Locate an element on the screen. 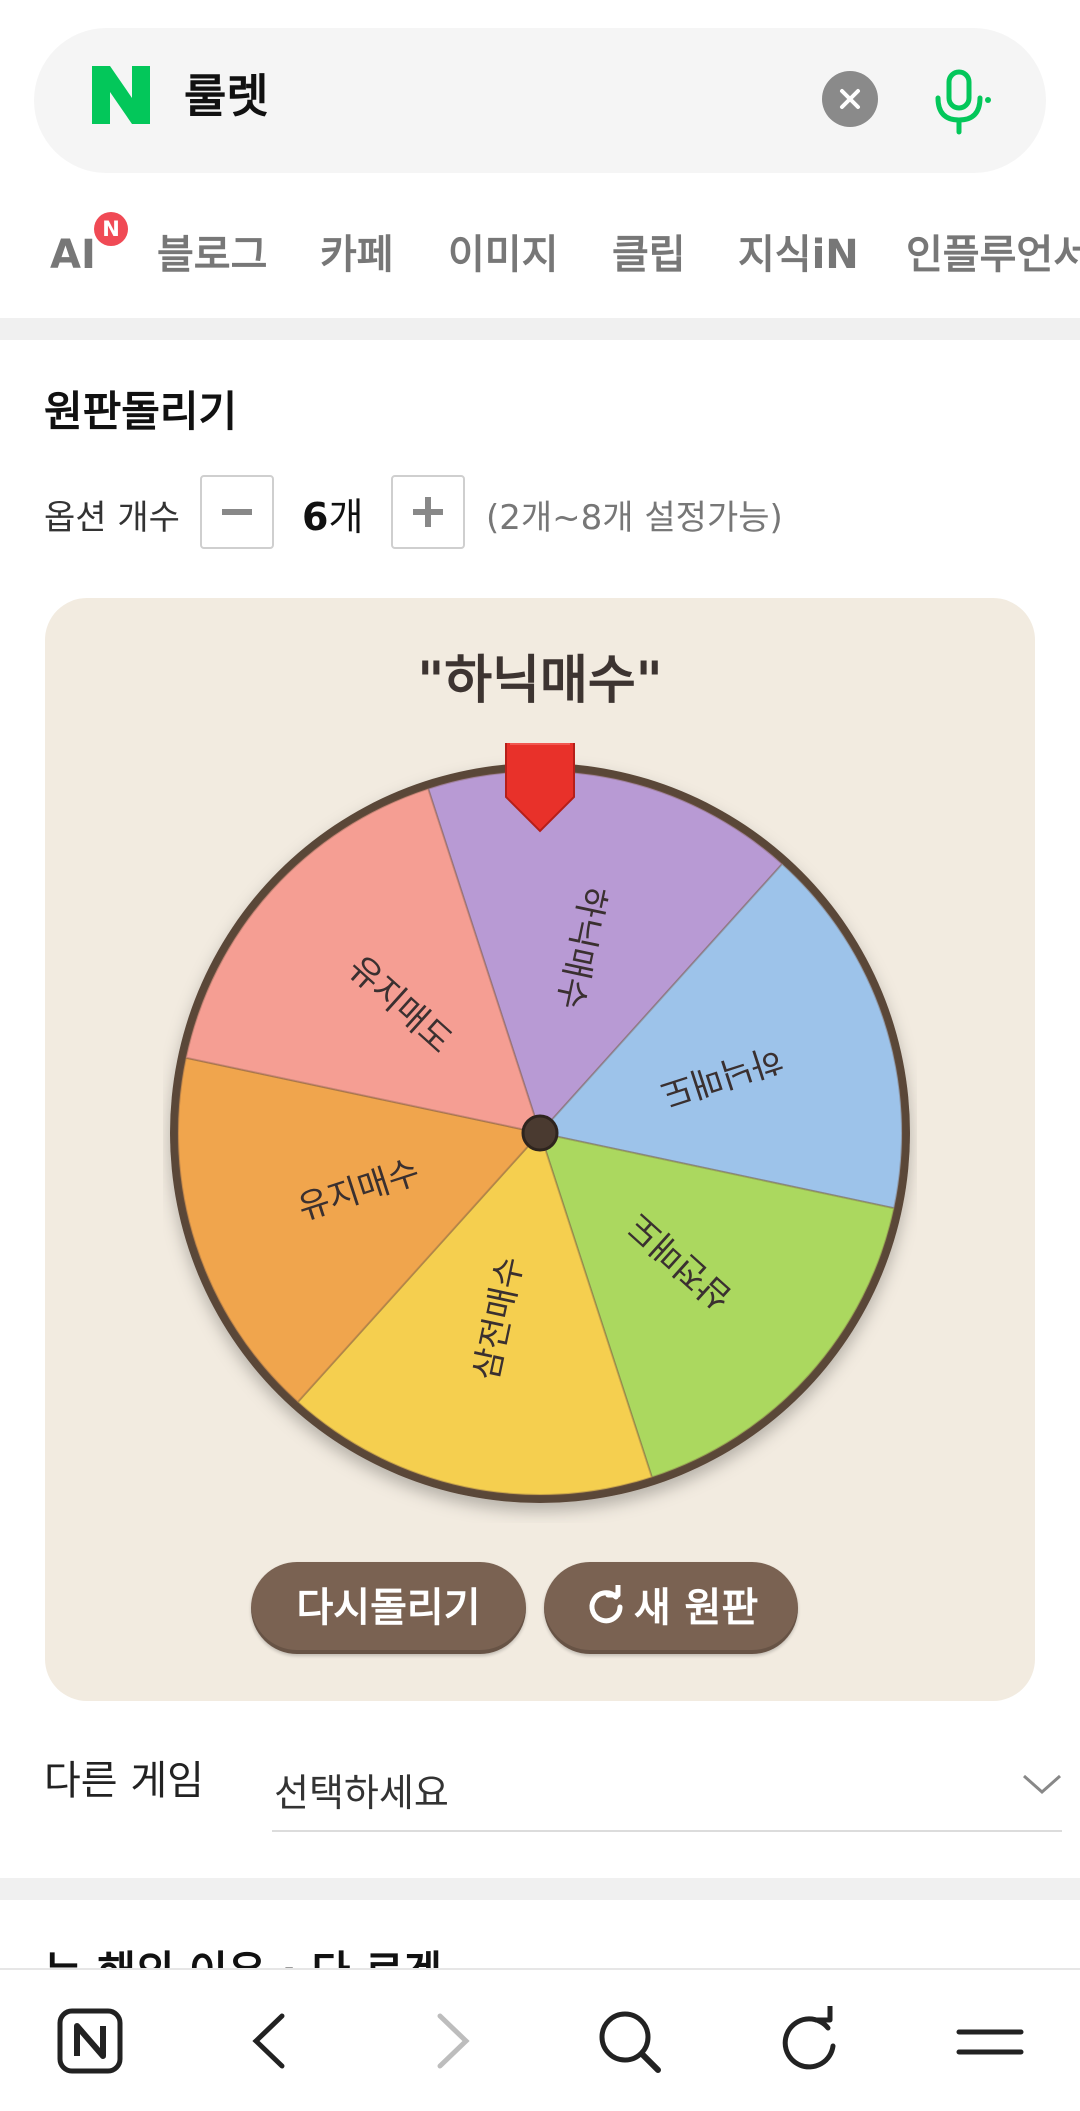 The image size is (1080, 2111). forward-icon is located at coordinates (451, 2041).